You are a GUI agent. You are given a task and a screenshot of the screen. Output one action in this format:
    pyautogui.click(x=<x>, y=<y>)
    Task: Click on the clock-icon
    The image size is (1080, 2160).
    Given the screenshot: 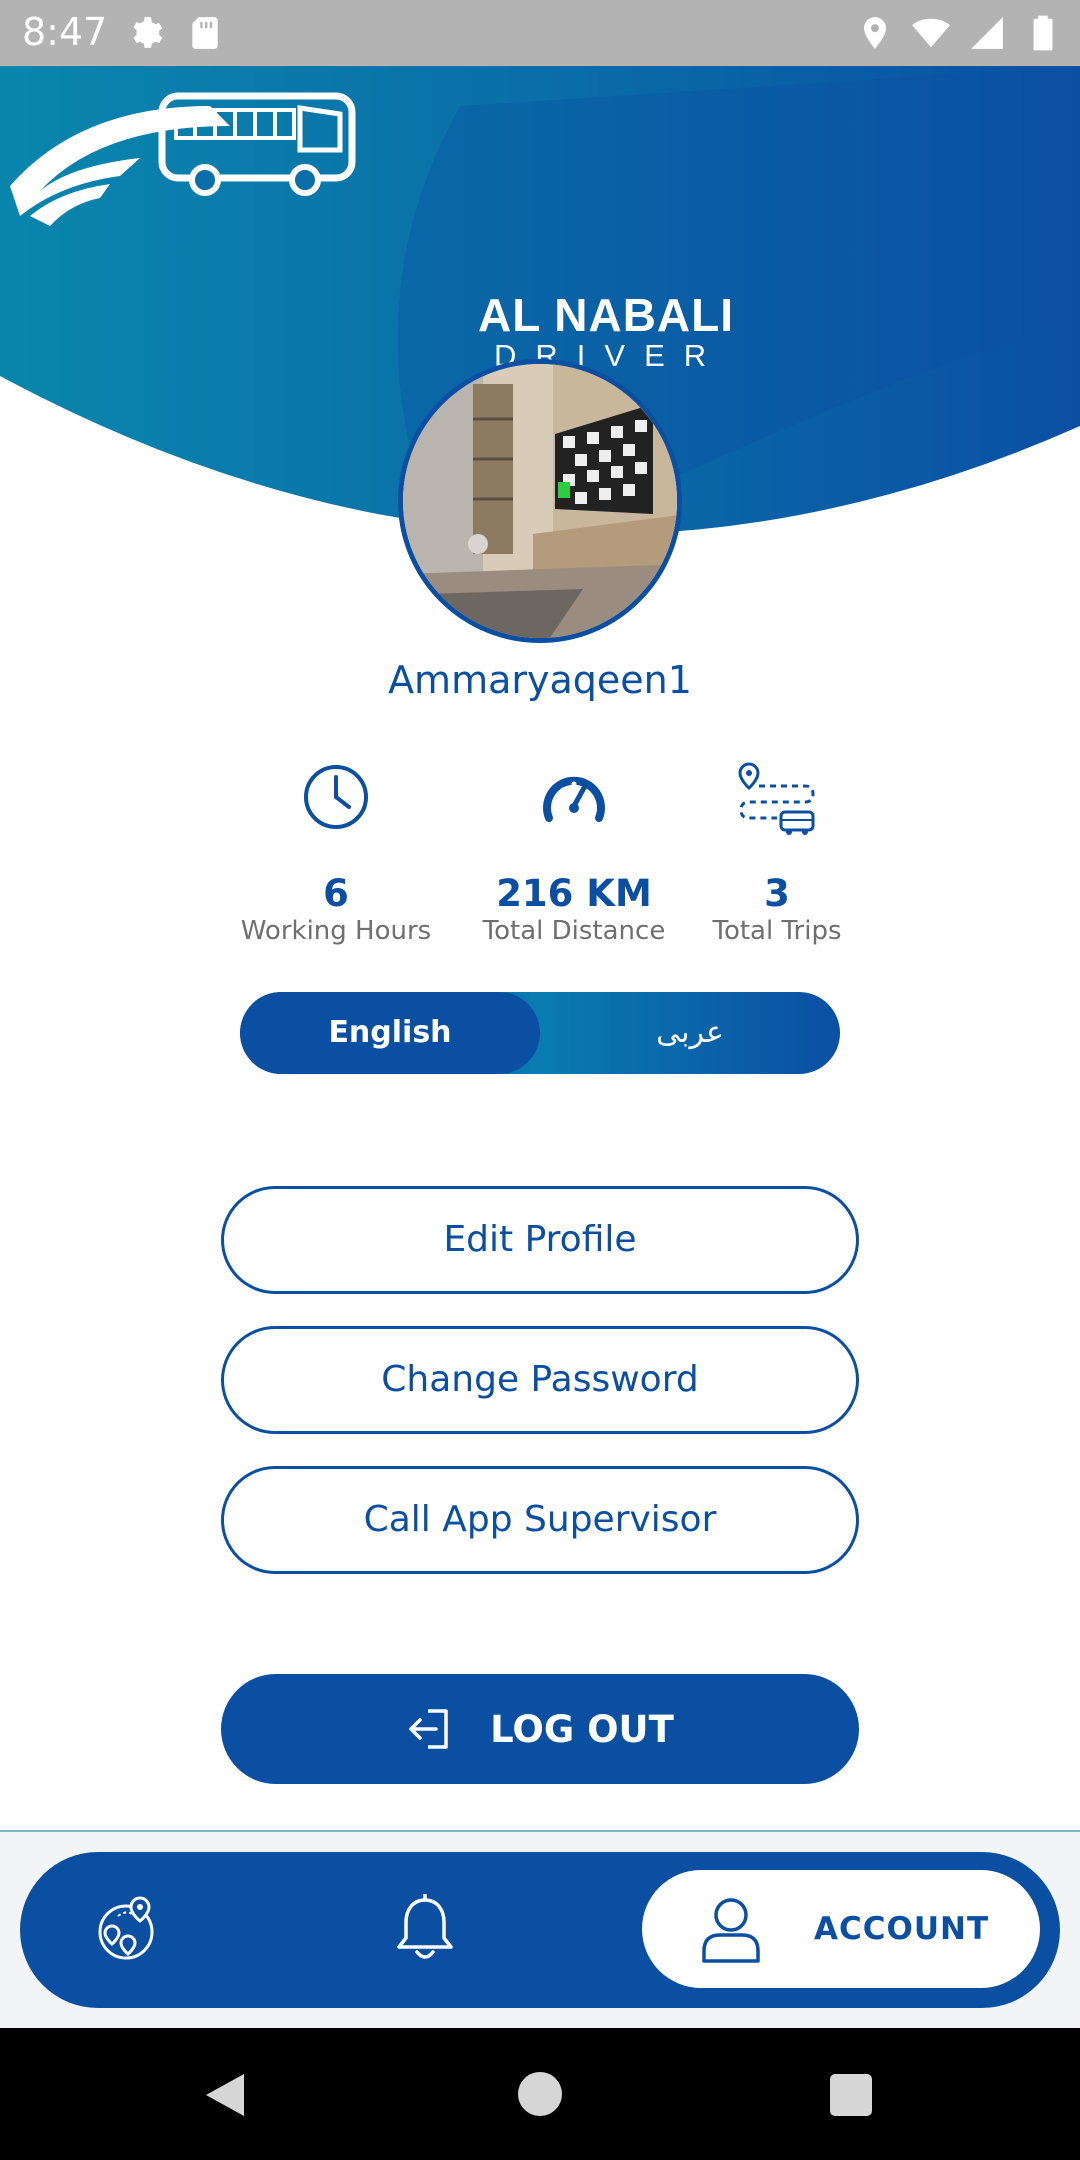 What is the action you would take?
    pyautogui.click(x=336, y=797)
    